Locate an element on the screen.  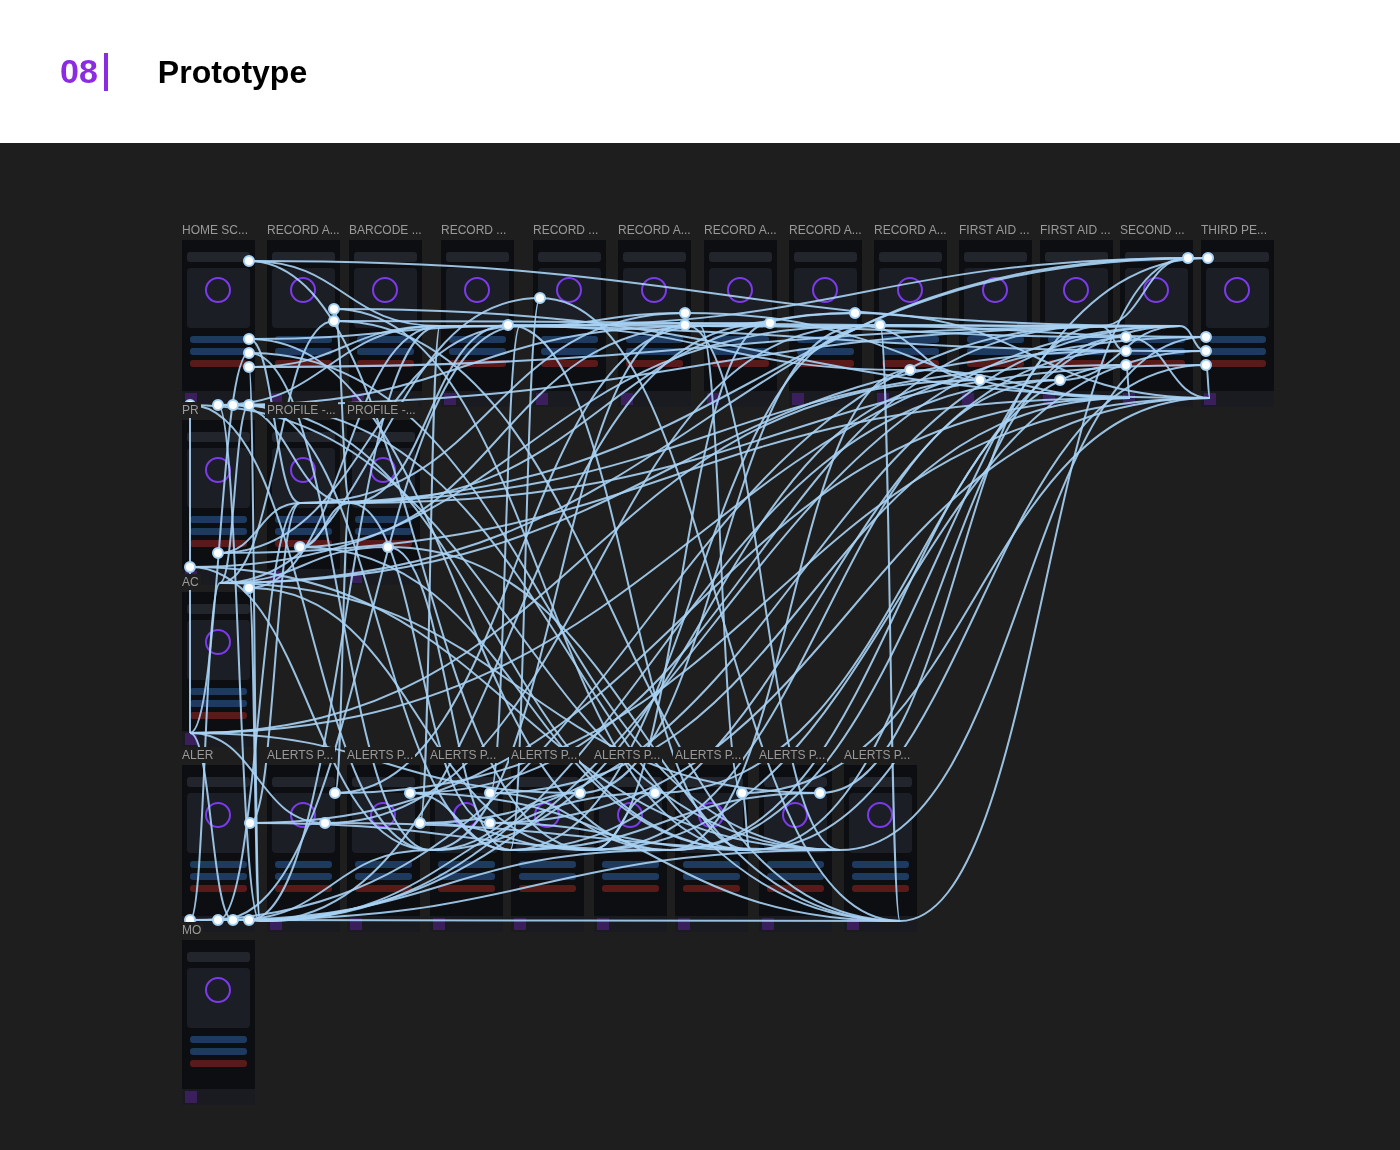
frame-label: AC is located at coordinates (190, 582).